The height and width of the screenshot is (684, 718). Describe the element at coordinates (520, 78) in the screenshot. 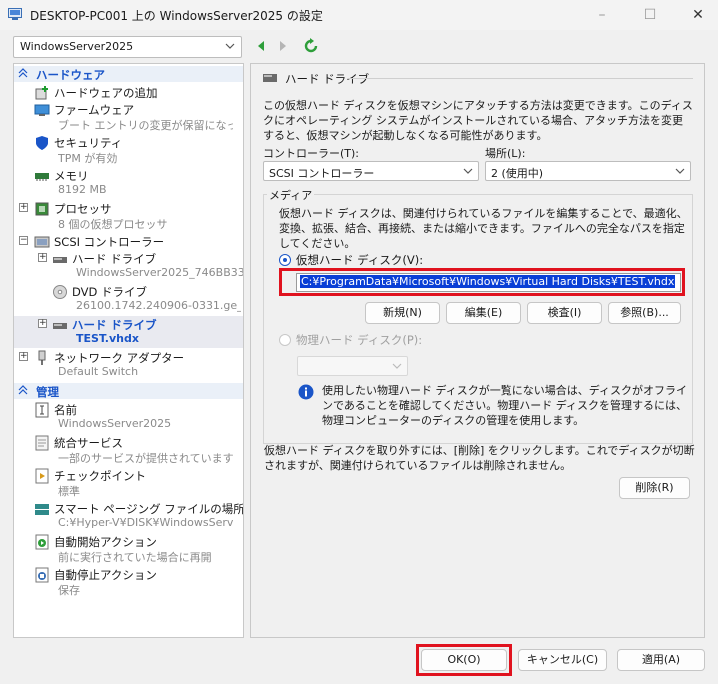

I see `divider` at that location.